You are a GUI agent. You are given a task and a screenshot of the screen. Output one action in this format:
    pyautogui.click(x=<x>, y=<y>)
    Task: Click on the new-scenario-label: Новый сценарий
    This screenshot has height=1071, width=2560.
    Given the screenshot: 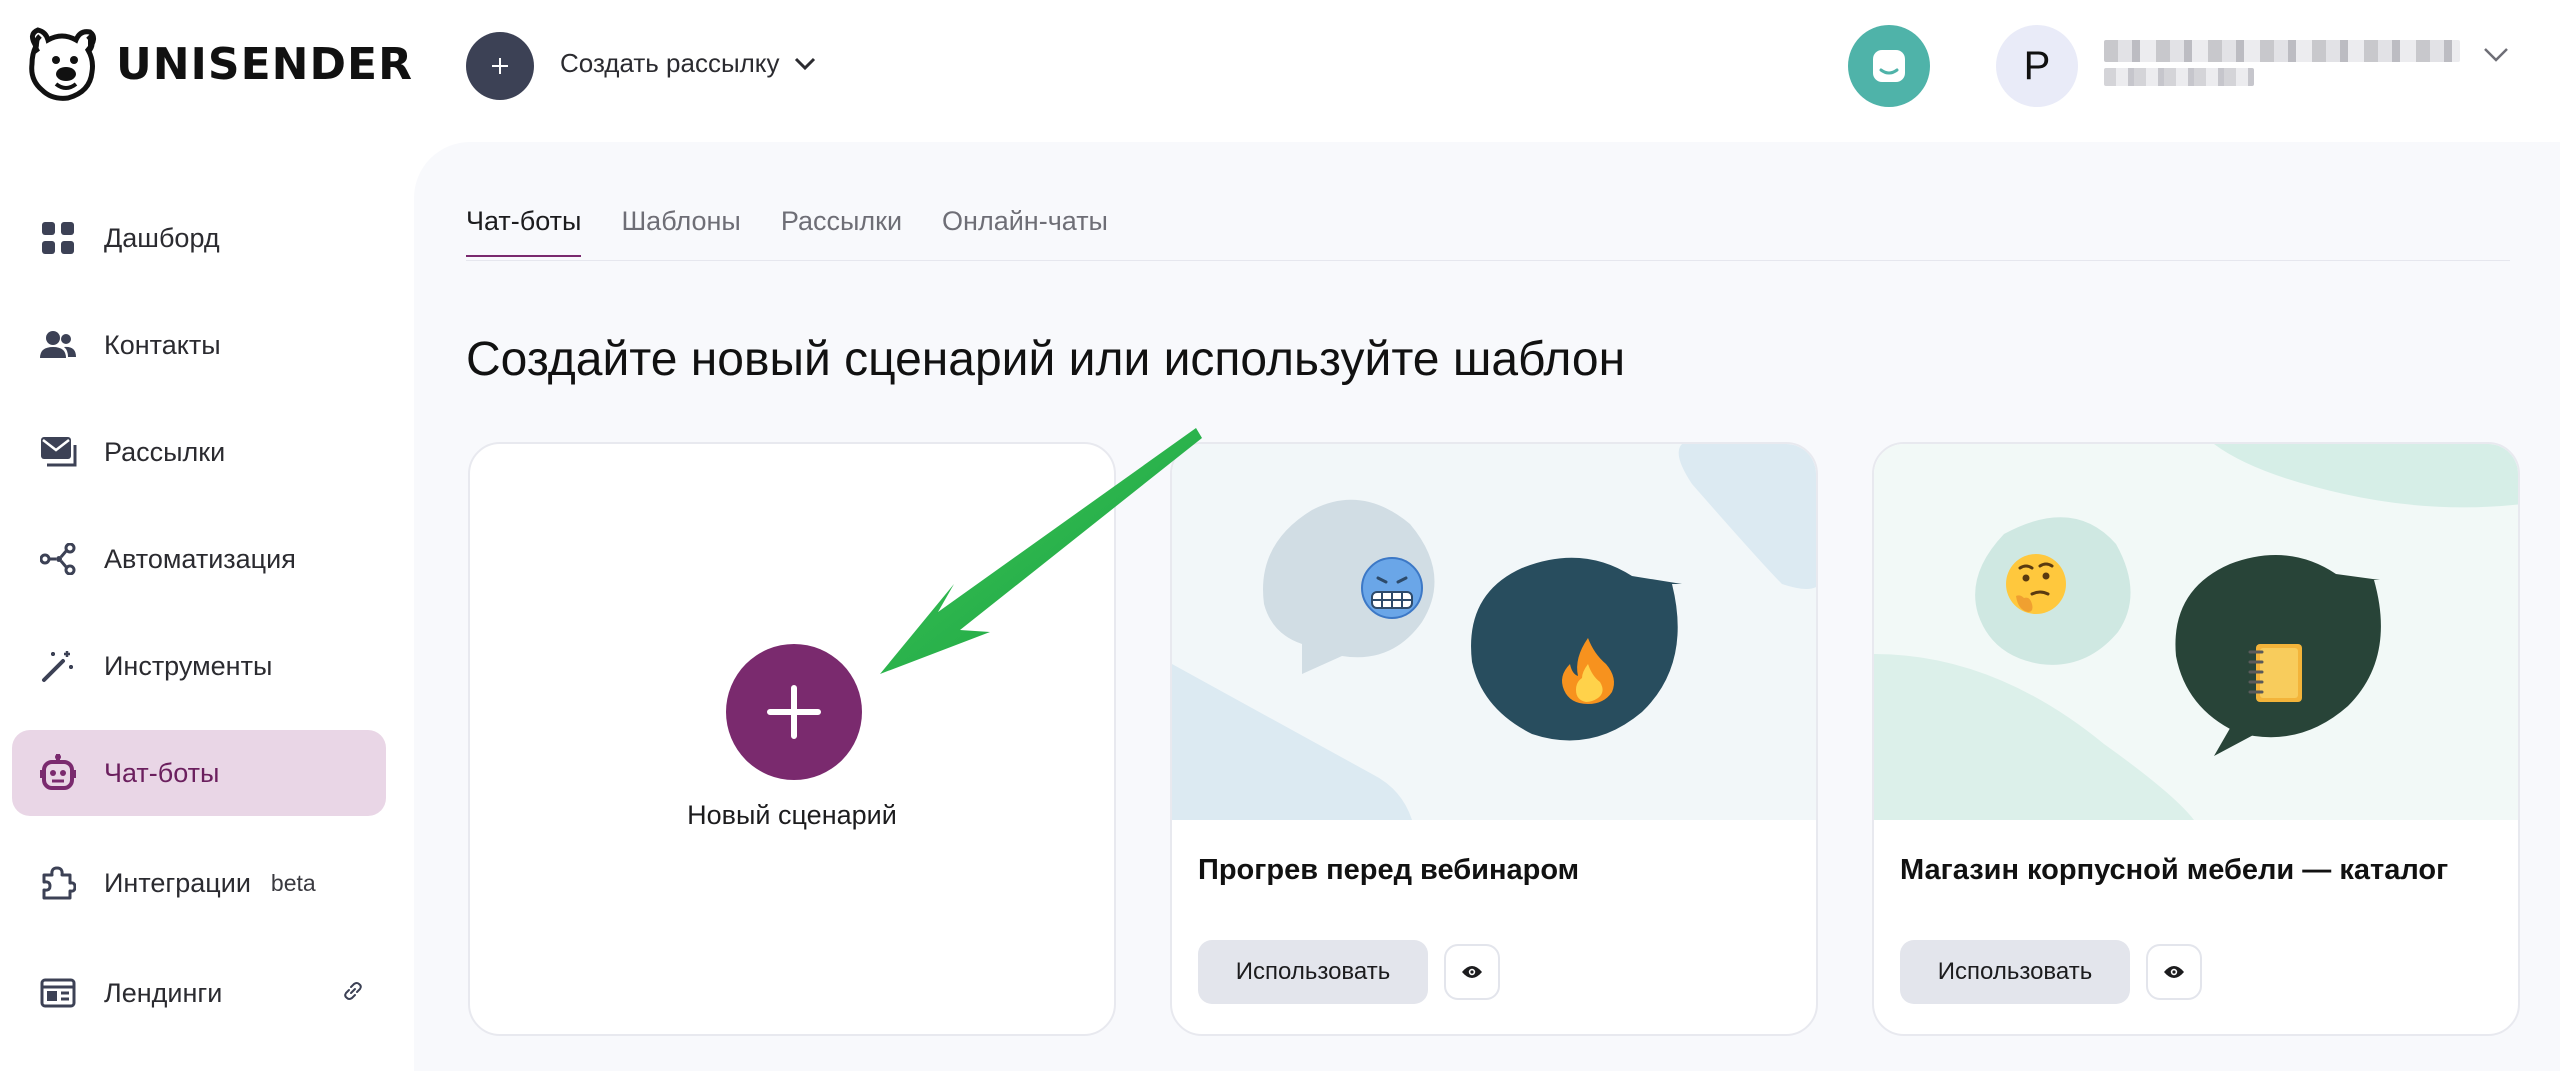 What is the action you would take?
    pyautogui.click(x=792, y=815)
    